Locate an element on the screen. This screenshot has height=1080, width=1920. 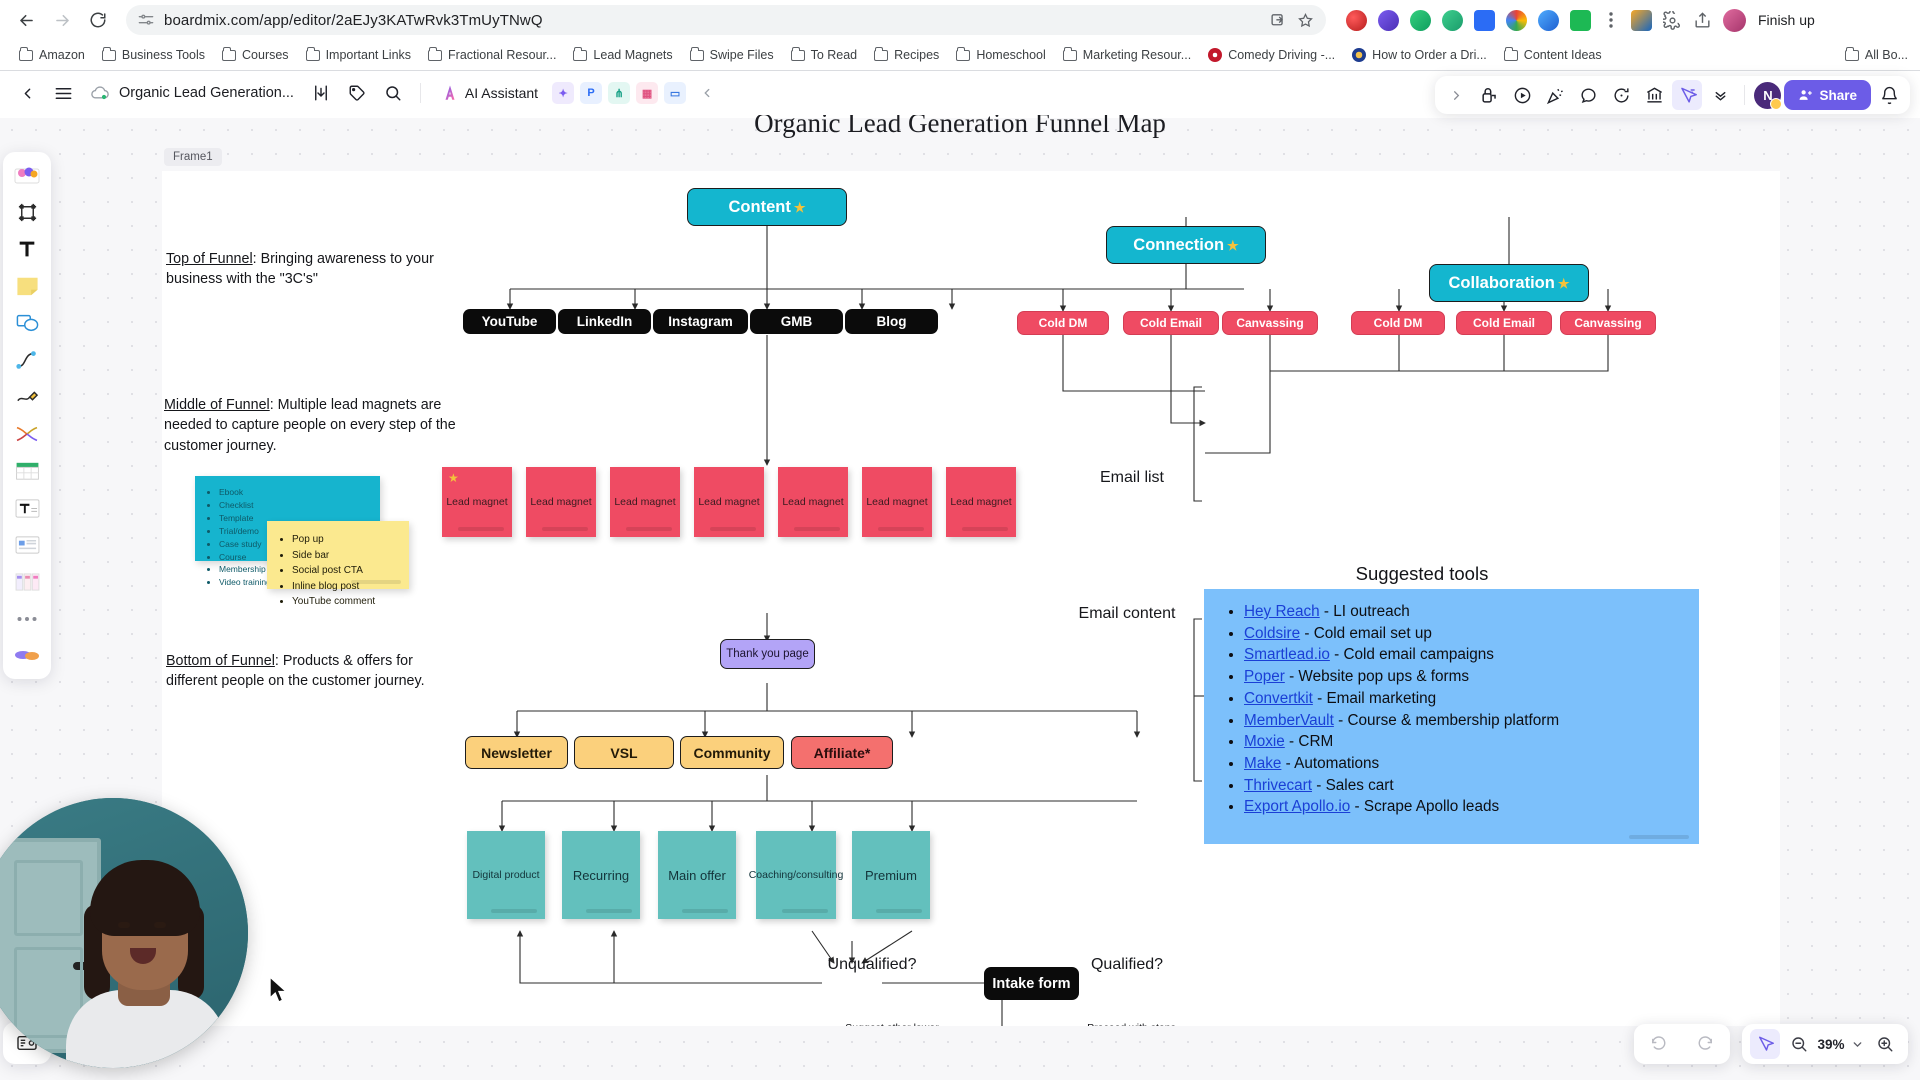
gear-icon is located at coordinates (1672, 20).